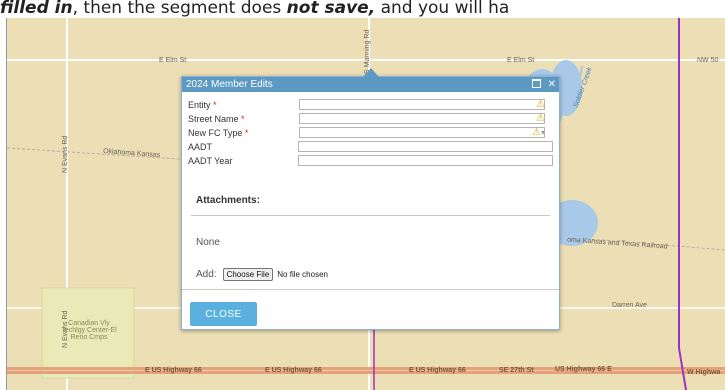  Describe the element at coordinates (583, 369) in the screenshot. I see `label-us66-4: US Highway 66 E` at that location.